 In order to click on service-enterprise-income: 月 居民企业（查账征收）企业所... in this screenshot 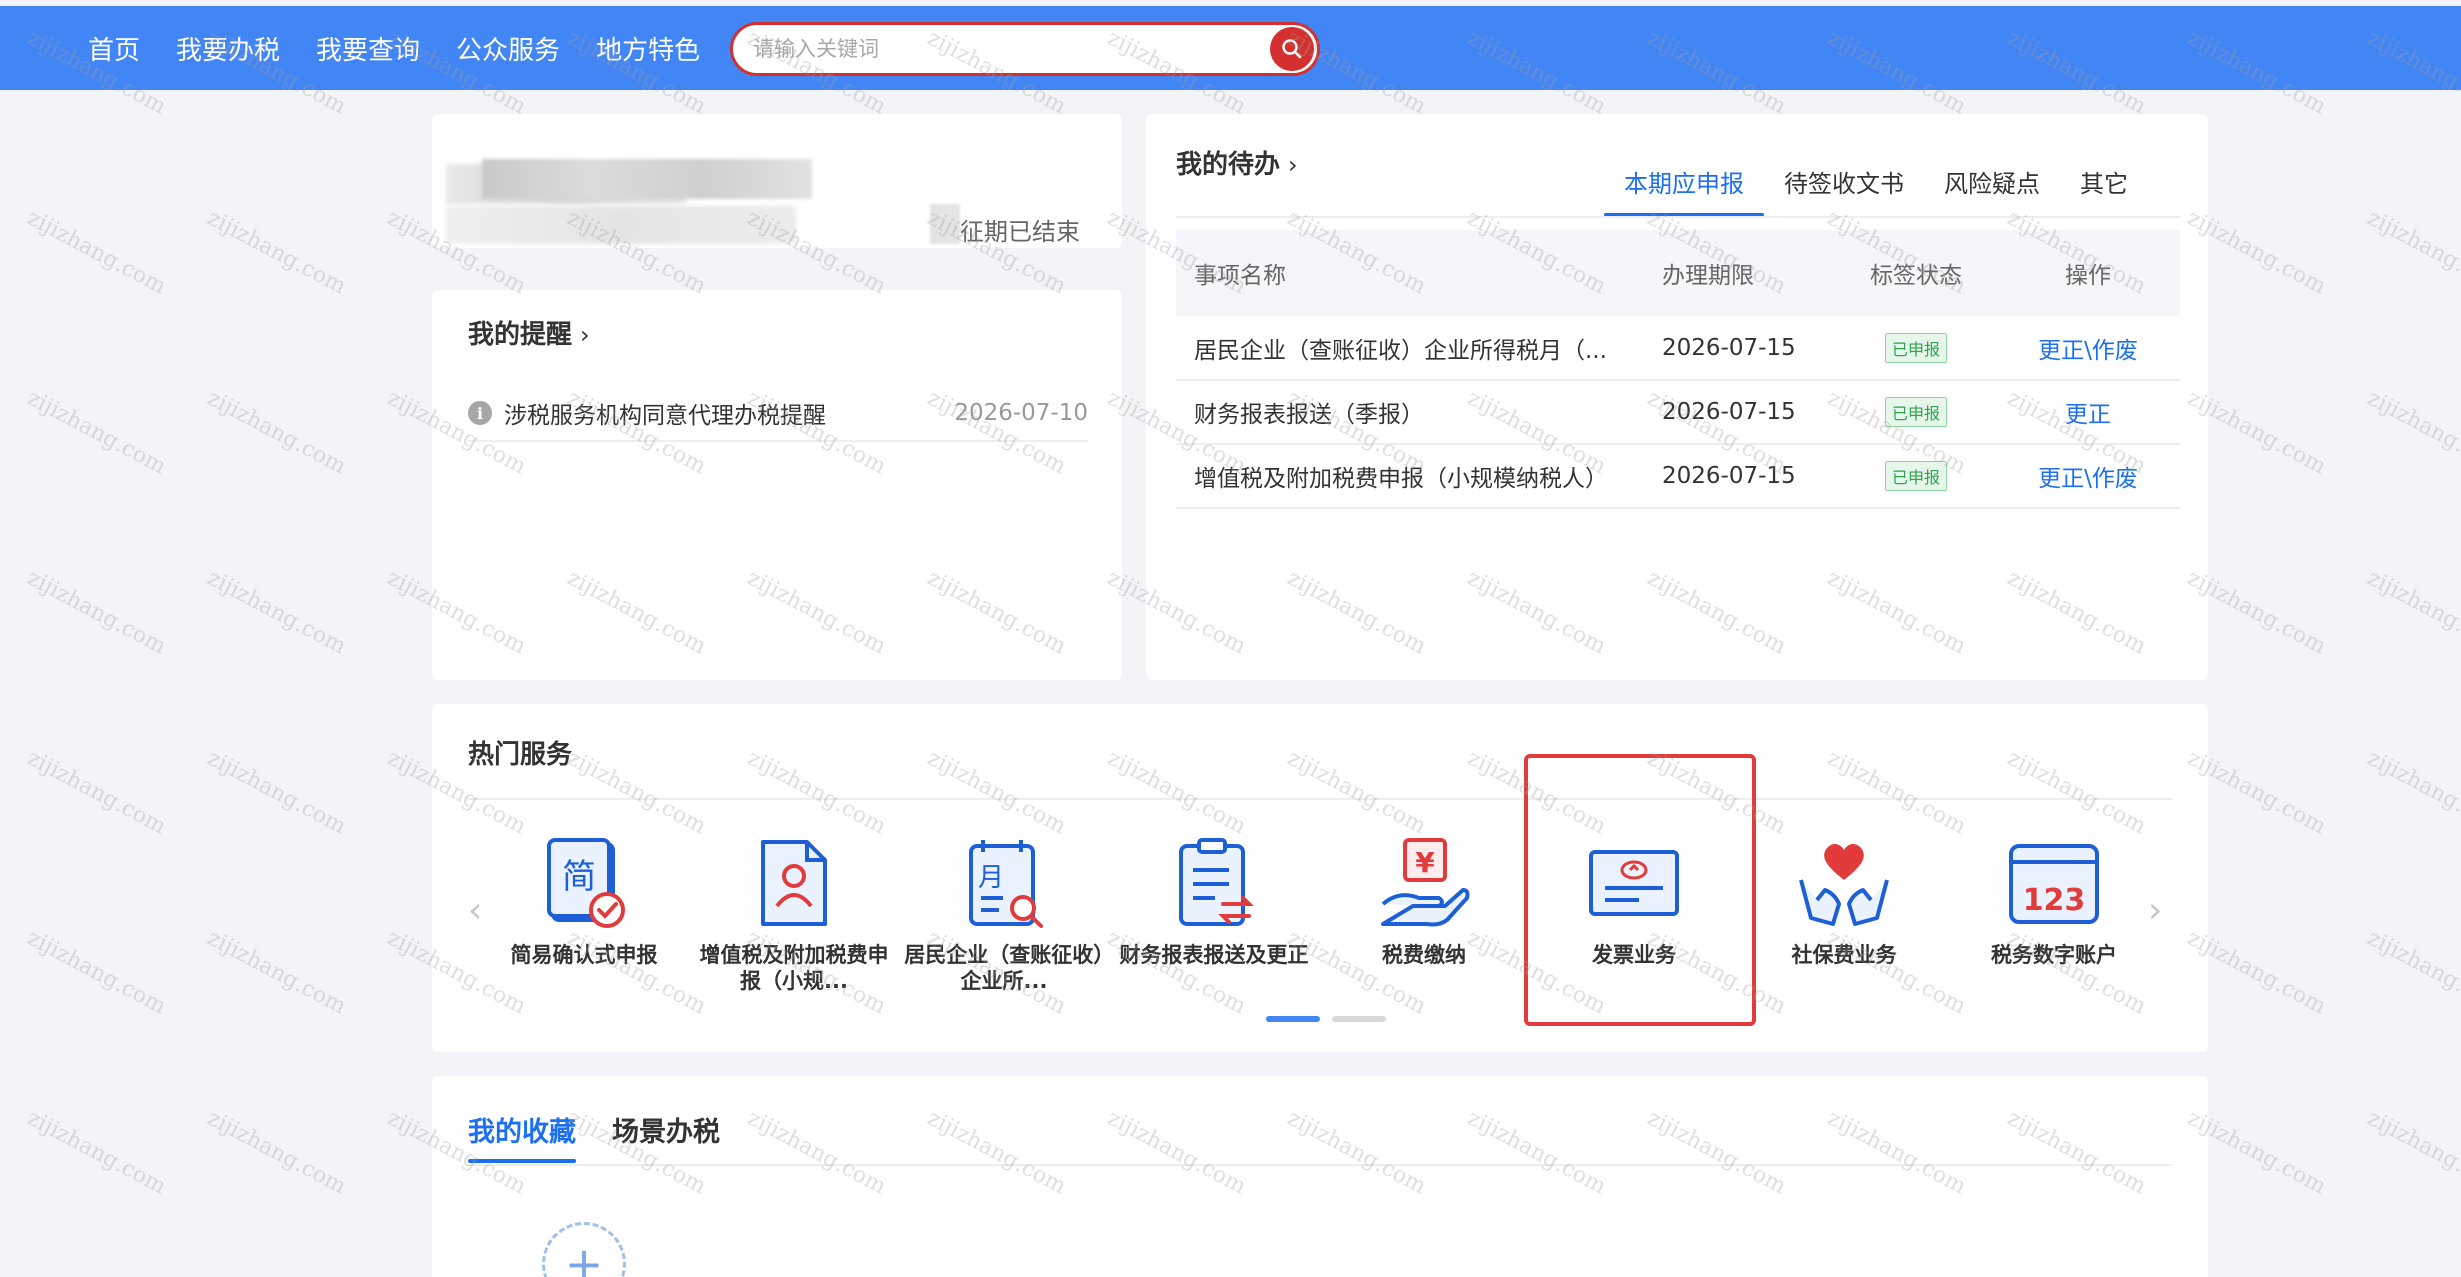, I will do `click(1004, 911)`.